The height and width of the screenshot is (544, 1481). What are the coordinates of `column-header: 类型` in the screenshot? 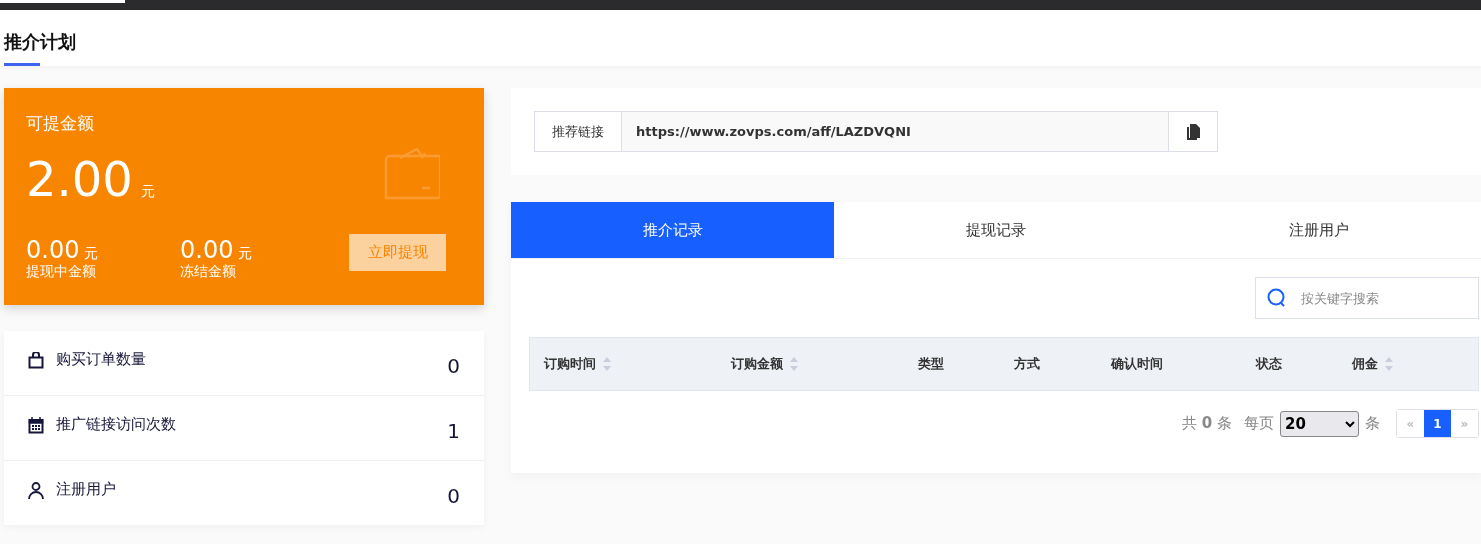 It's located at (931, 364).